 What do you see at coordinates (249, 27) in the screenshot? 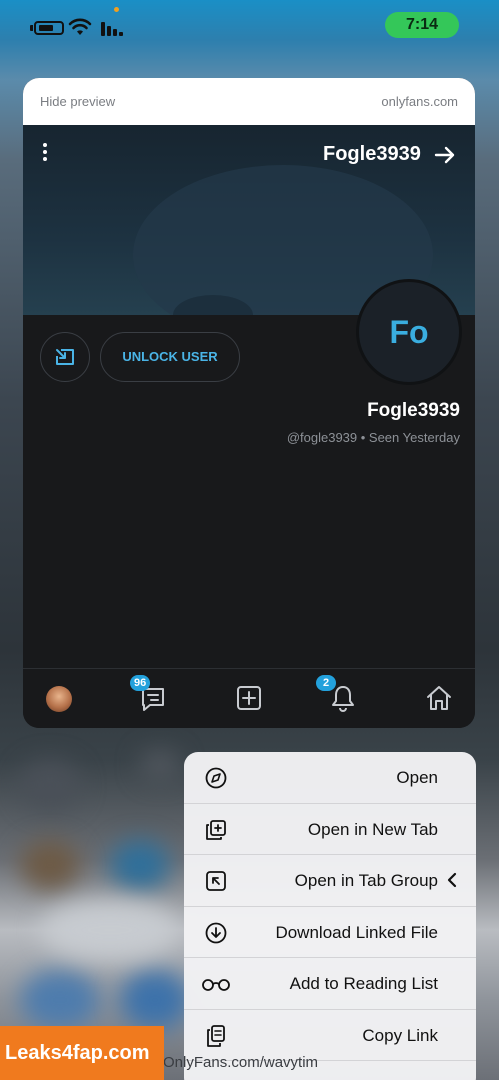
I see `status-bar: 7:14` at bounding box center [249, 27].